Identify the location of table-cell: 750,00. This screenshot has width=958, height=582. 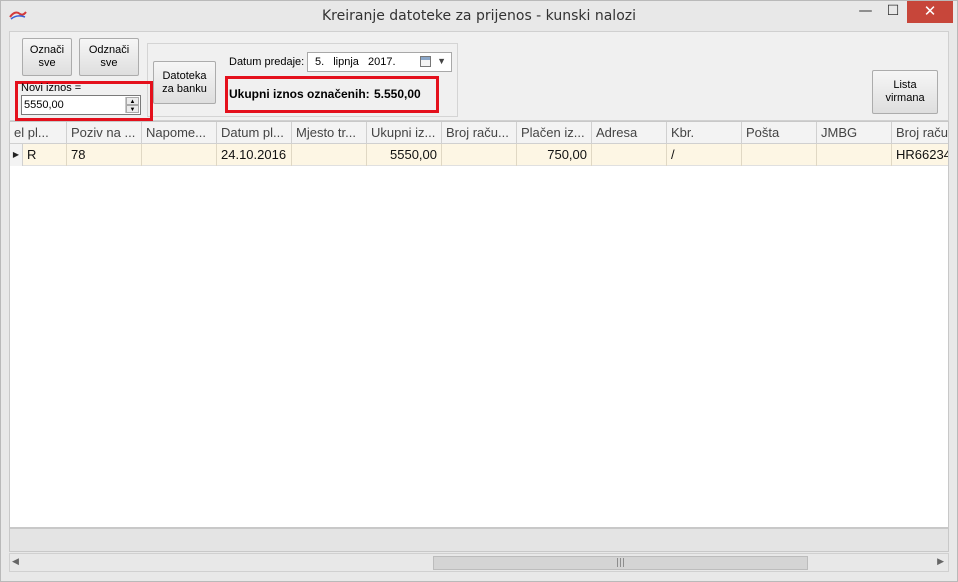
(554, 155).